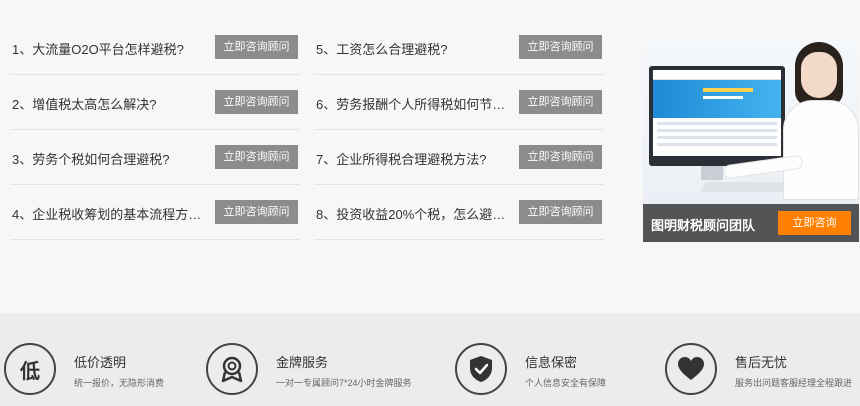 The height and width of the screenshot is (406, 860). I want to click on faq-row: 2、增值税太高怎么解决? 立即咨询顾问, so click(155, 102).